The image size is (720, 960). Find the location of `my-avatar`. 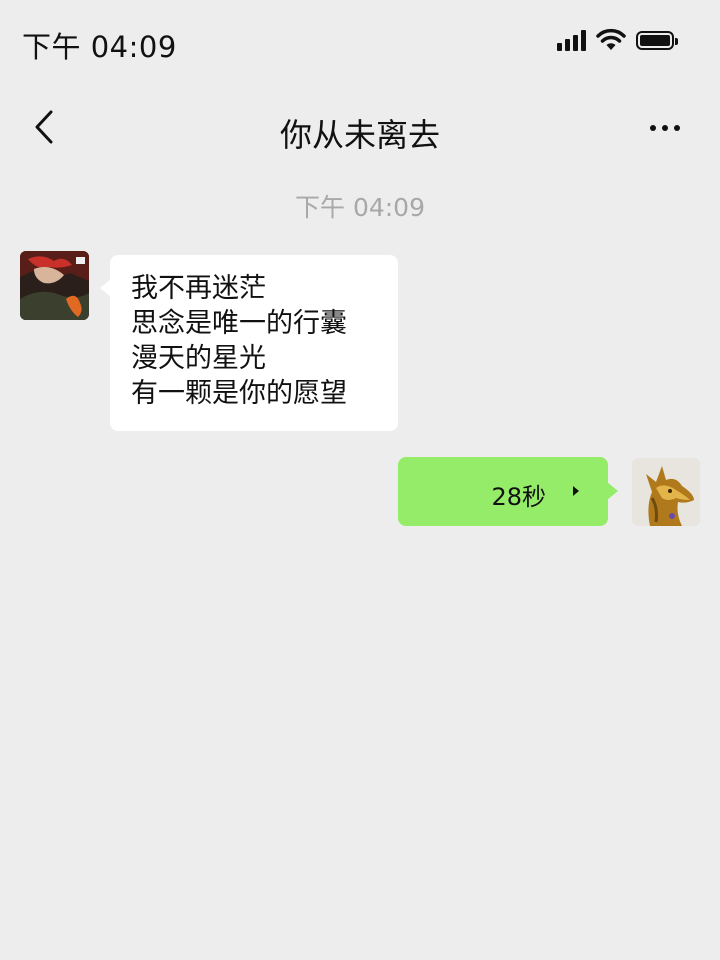

my-avatar is located at coordinates (666, 492).